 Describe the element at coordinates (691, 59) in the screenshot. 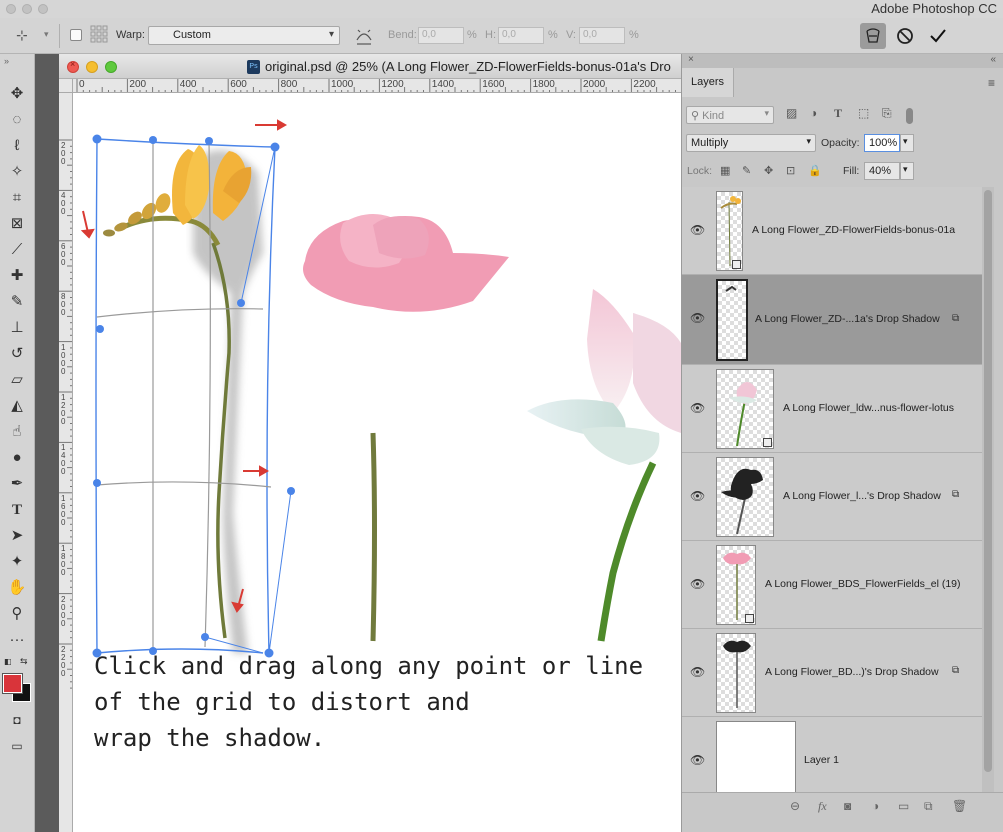

I see `close-panel-icon: ×` at that location.